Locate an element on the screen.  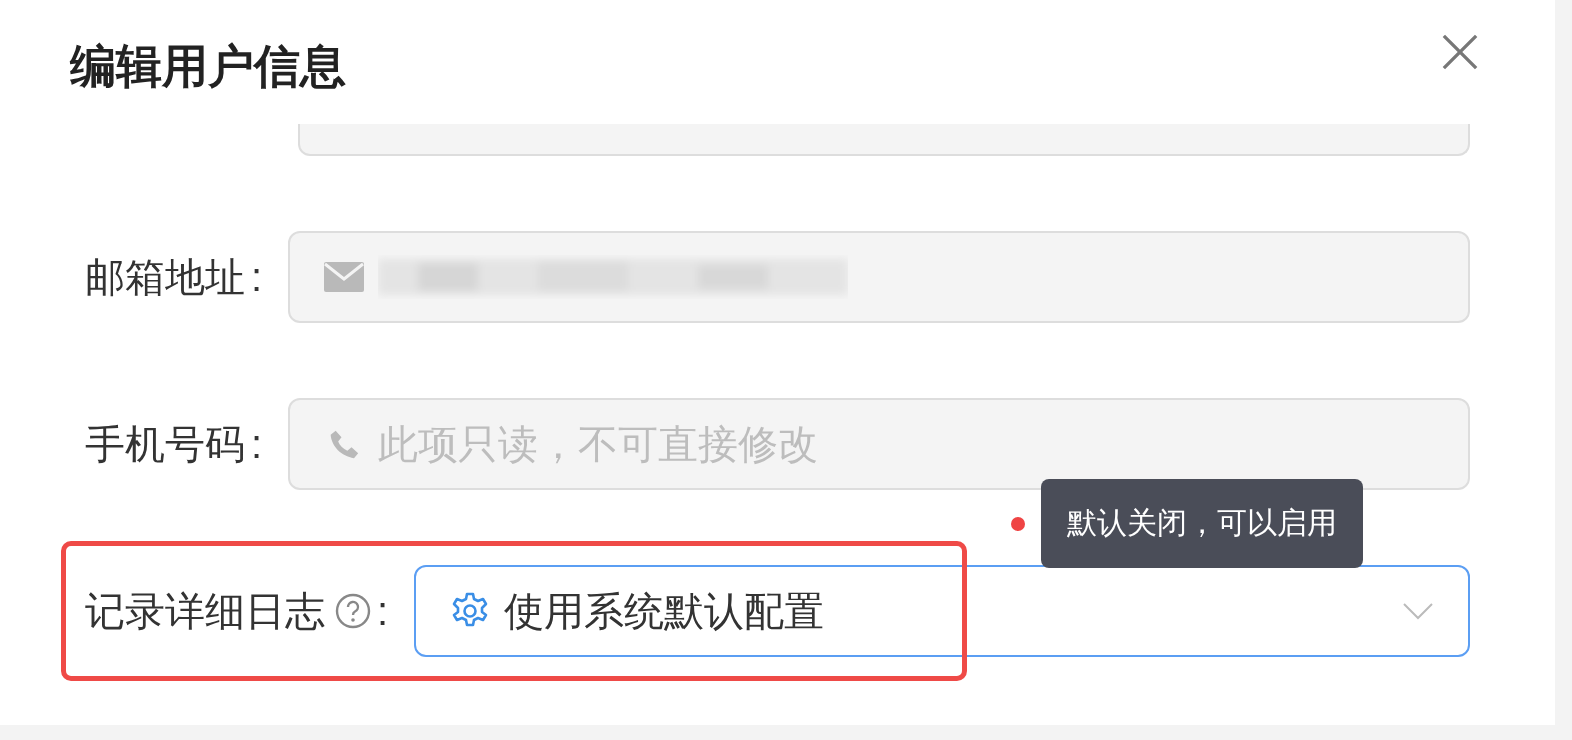
dialog-title: 编辑用户信息 is located at coordinates (208, 66).